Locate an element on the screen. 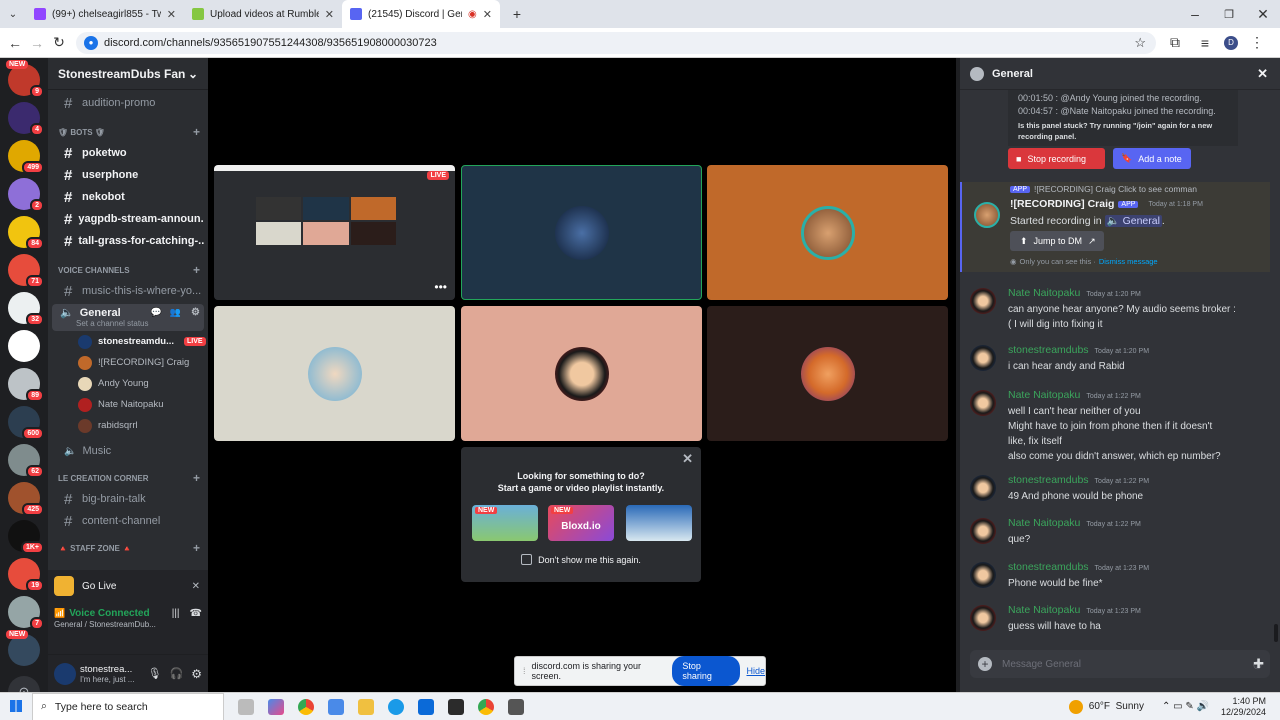 The image size is (1280, 720). server-icon: NEW 9 is located at coordinates (25, 79).